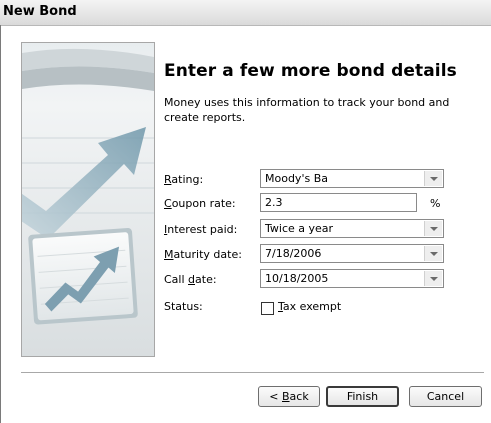  I want to click on percent-unit: %, so click(435, 203).